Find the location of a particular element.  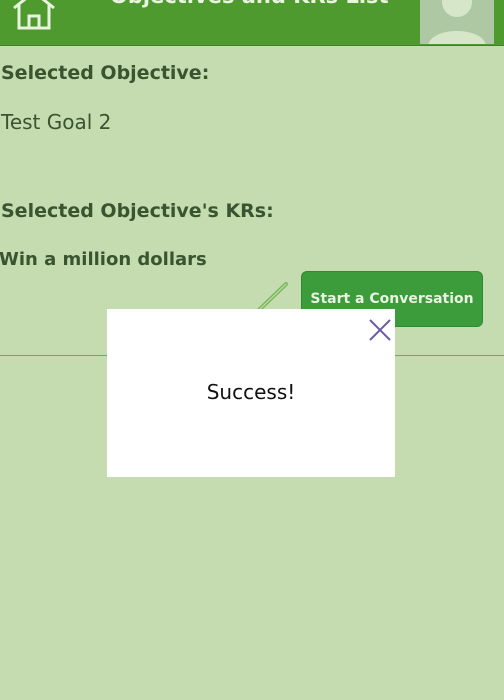

dialog-message: Success! is located at coordinates (251, 392).